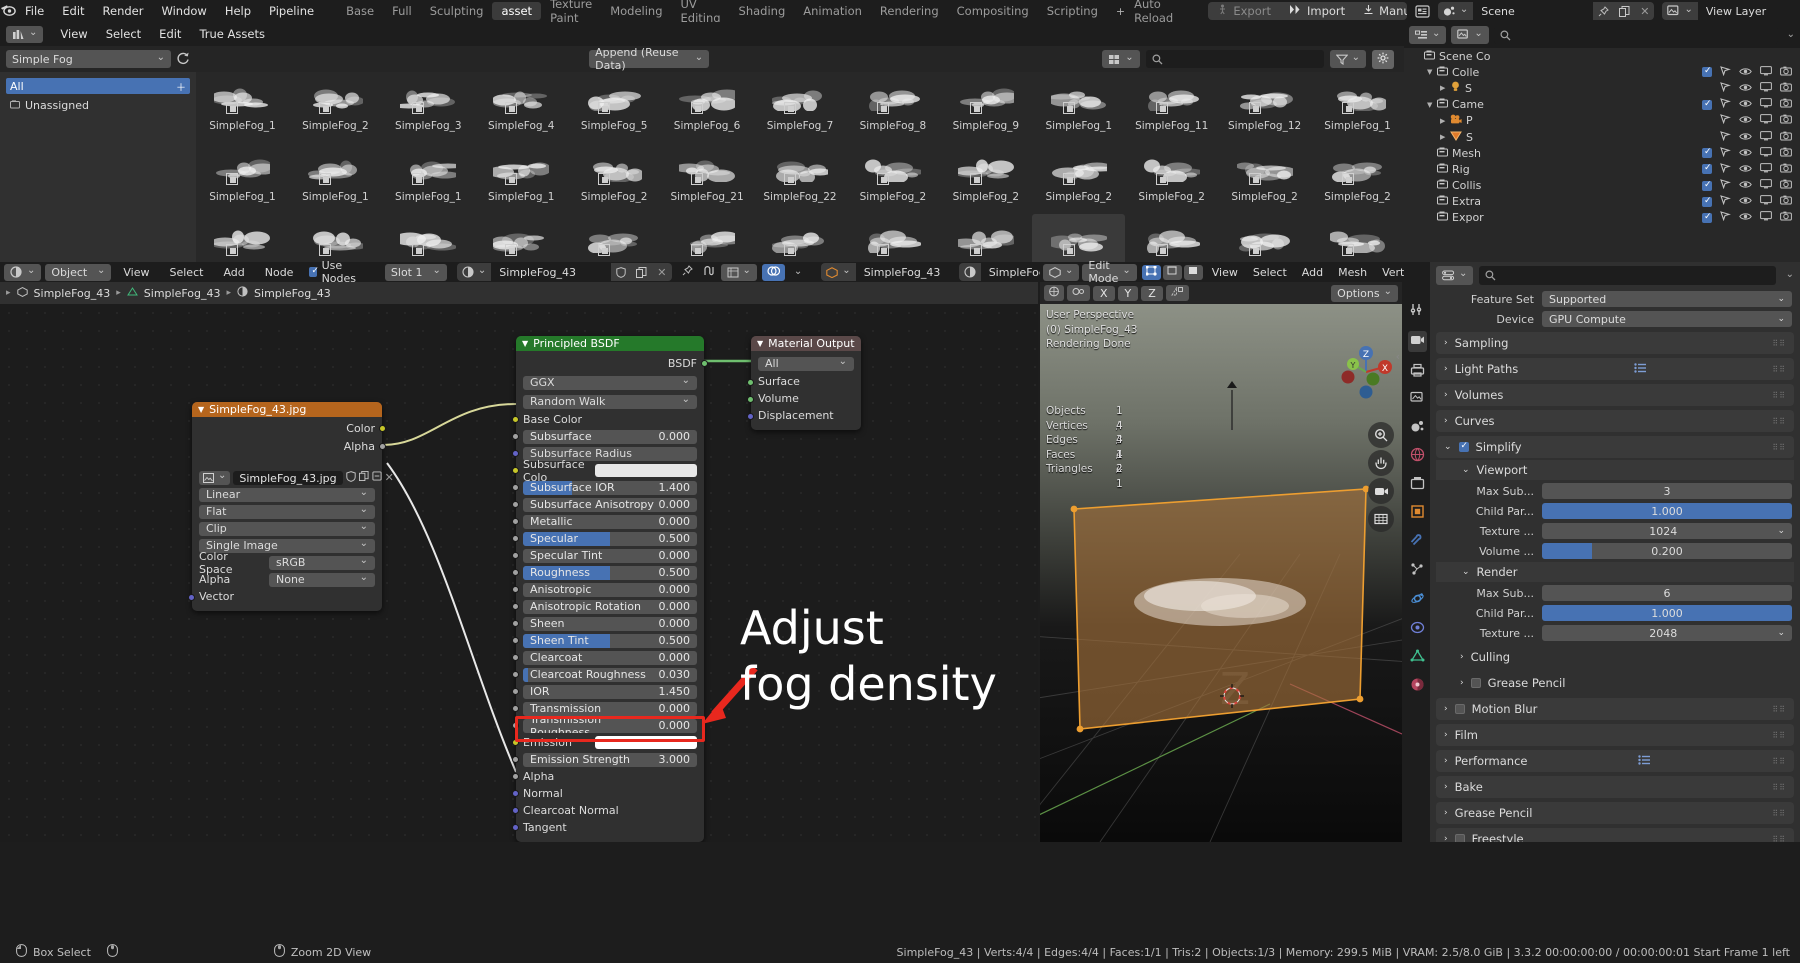 The width and height of the screenshot is (1800, 963). I want to click on viewport-menu-select: Select, so click(1270, 272).